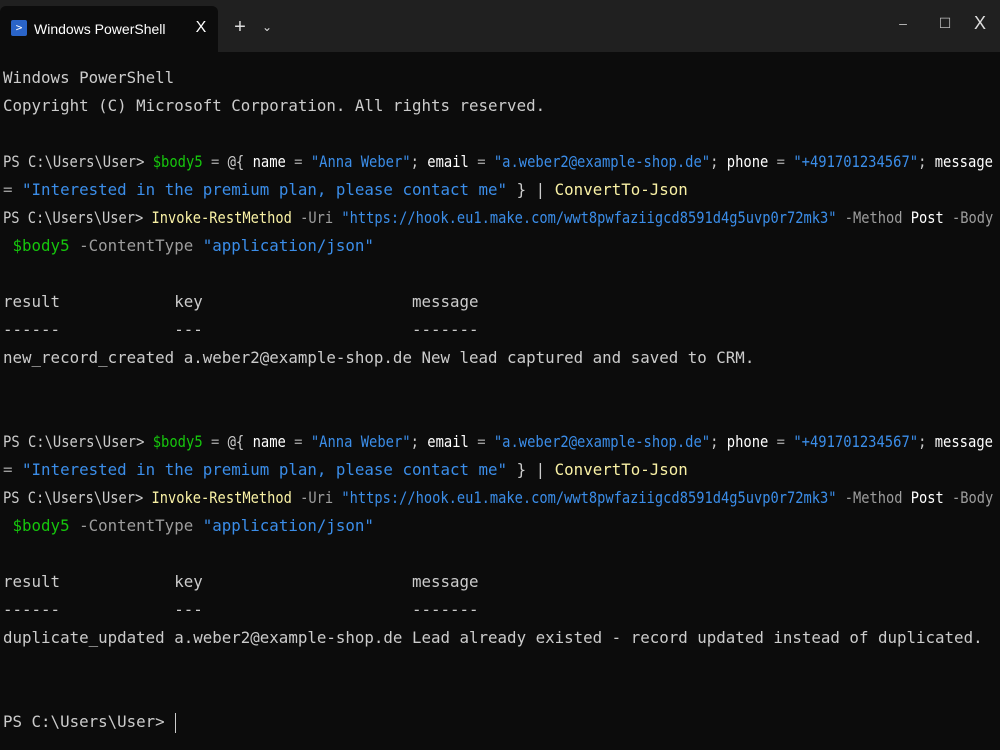  What do you see at coordinates (89, 77) in the screenshot?
I see `header-line: Windows PowerShell` at bounding box center [89, 77].